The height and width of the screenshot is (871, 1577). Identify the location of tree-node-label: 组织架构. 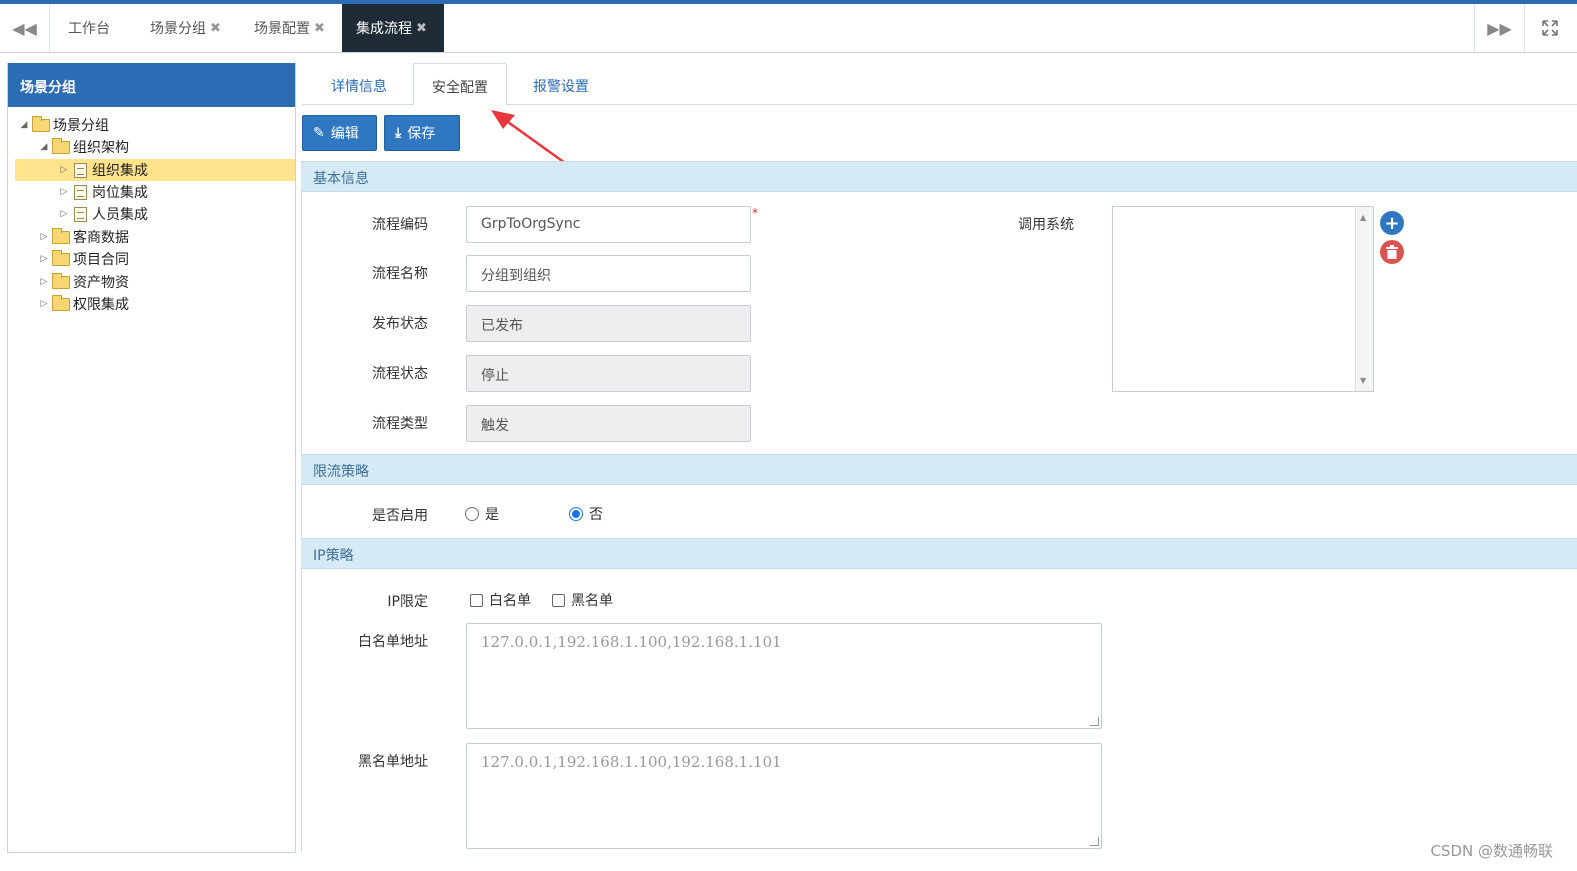
(101, 148).